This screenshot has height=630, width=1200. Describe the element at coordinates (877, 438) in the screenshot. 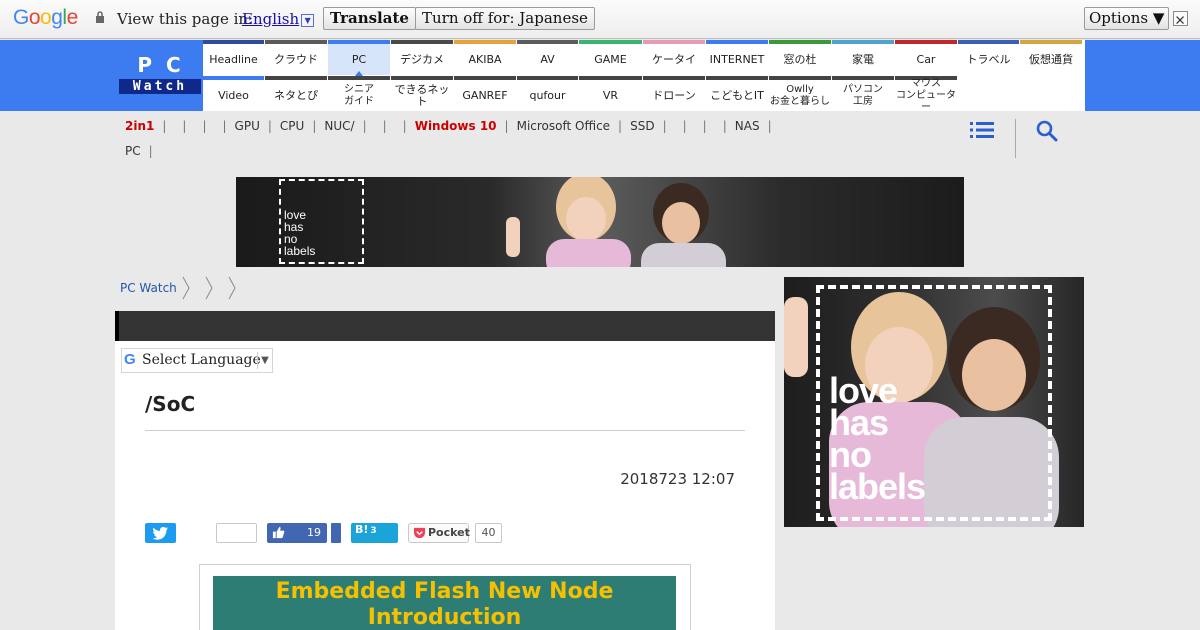

I see `side-ad-logo-text: love has no labels` at that location.